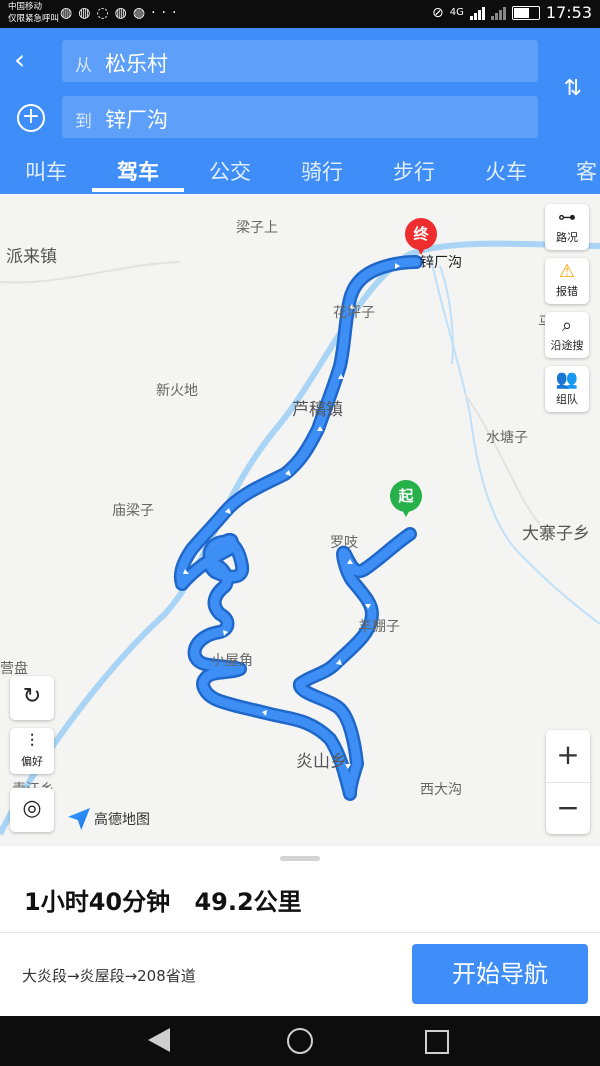 The height and width of the screenshot is (1066, 600). I want to click on start-pin: 起, so click(406, 498).